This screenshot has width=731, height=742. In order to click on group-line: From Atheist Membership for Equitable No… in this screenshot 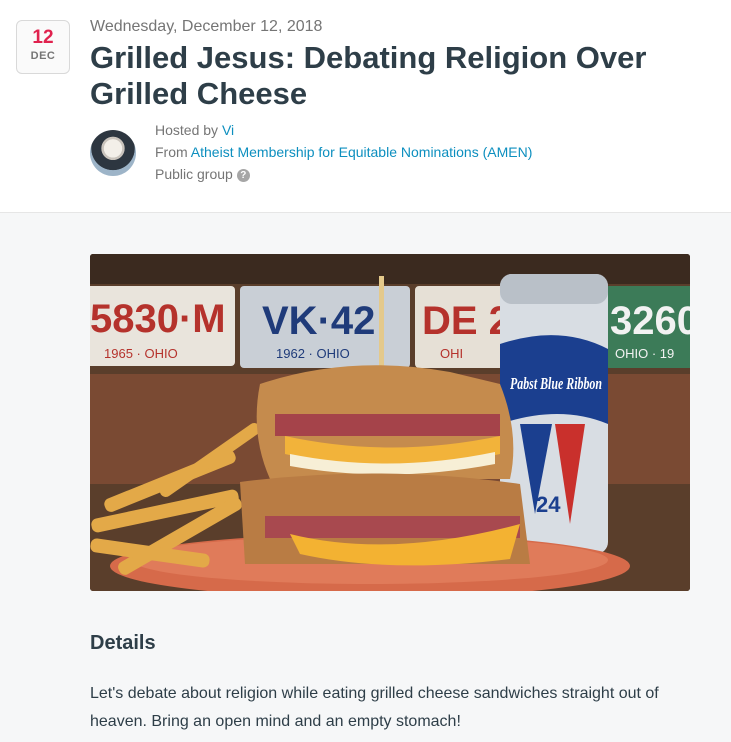, I will do `click(343, 152)`.